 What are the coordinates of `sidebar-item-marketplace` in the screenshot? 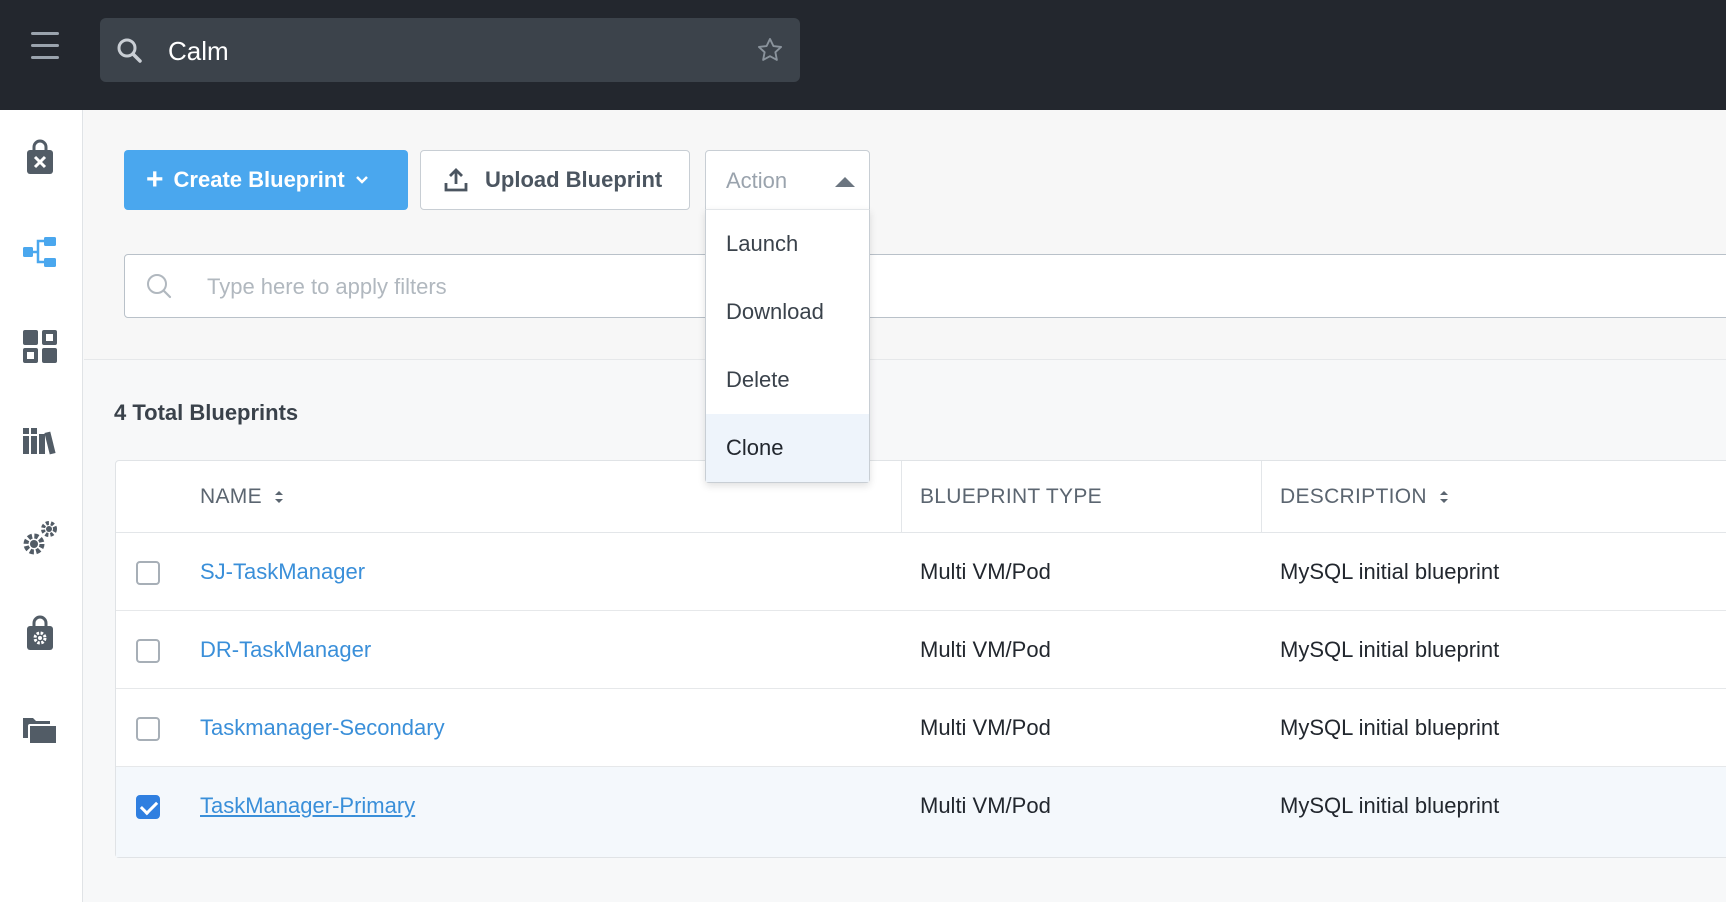 It's located at (40, 158).